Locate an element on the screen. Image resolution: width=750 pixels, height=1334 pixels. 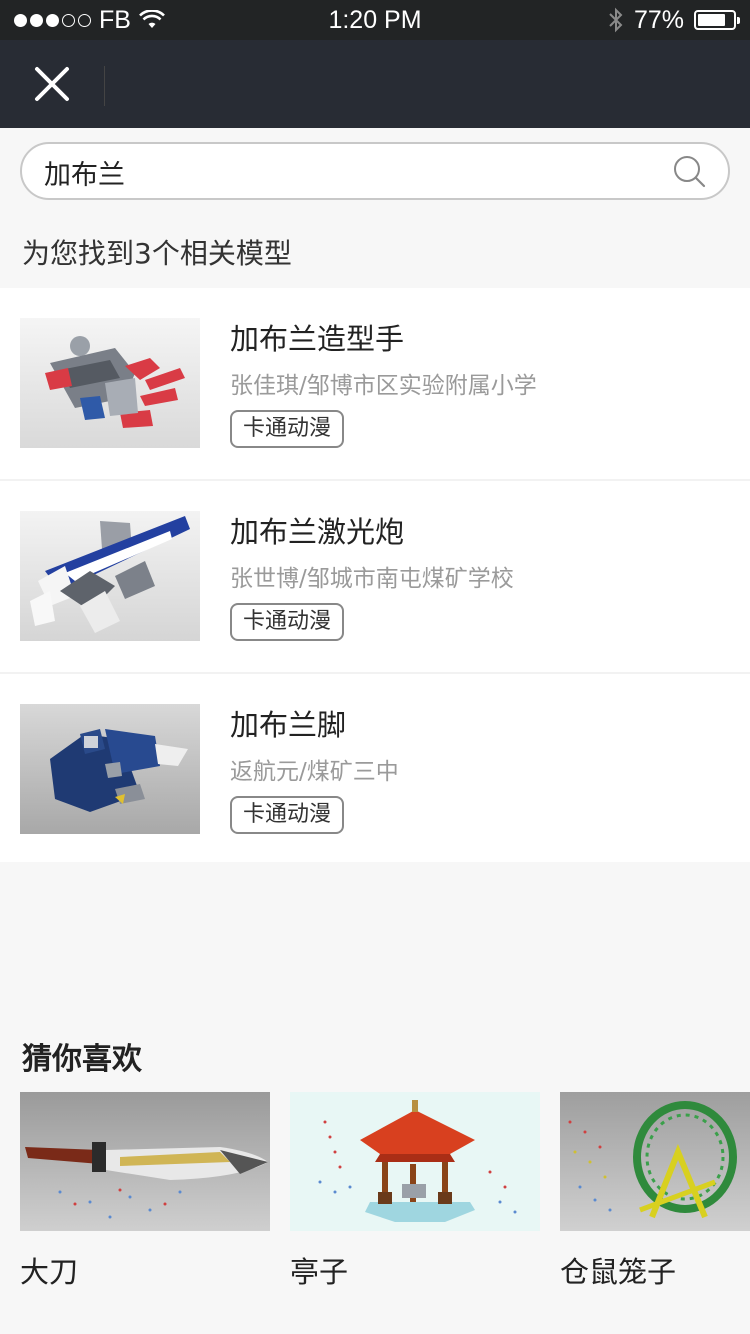
recommendation-card: 仓鼠笼子 is located at coordinates (655, 1191).